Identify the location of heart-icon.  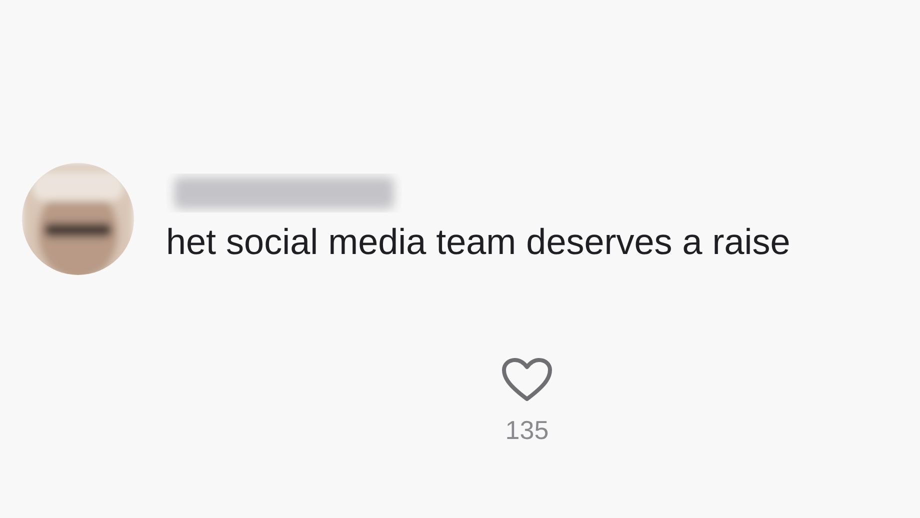
(527, 380).